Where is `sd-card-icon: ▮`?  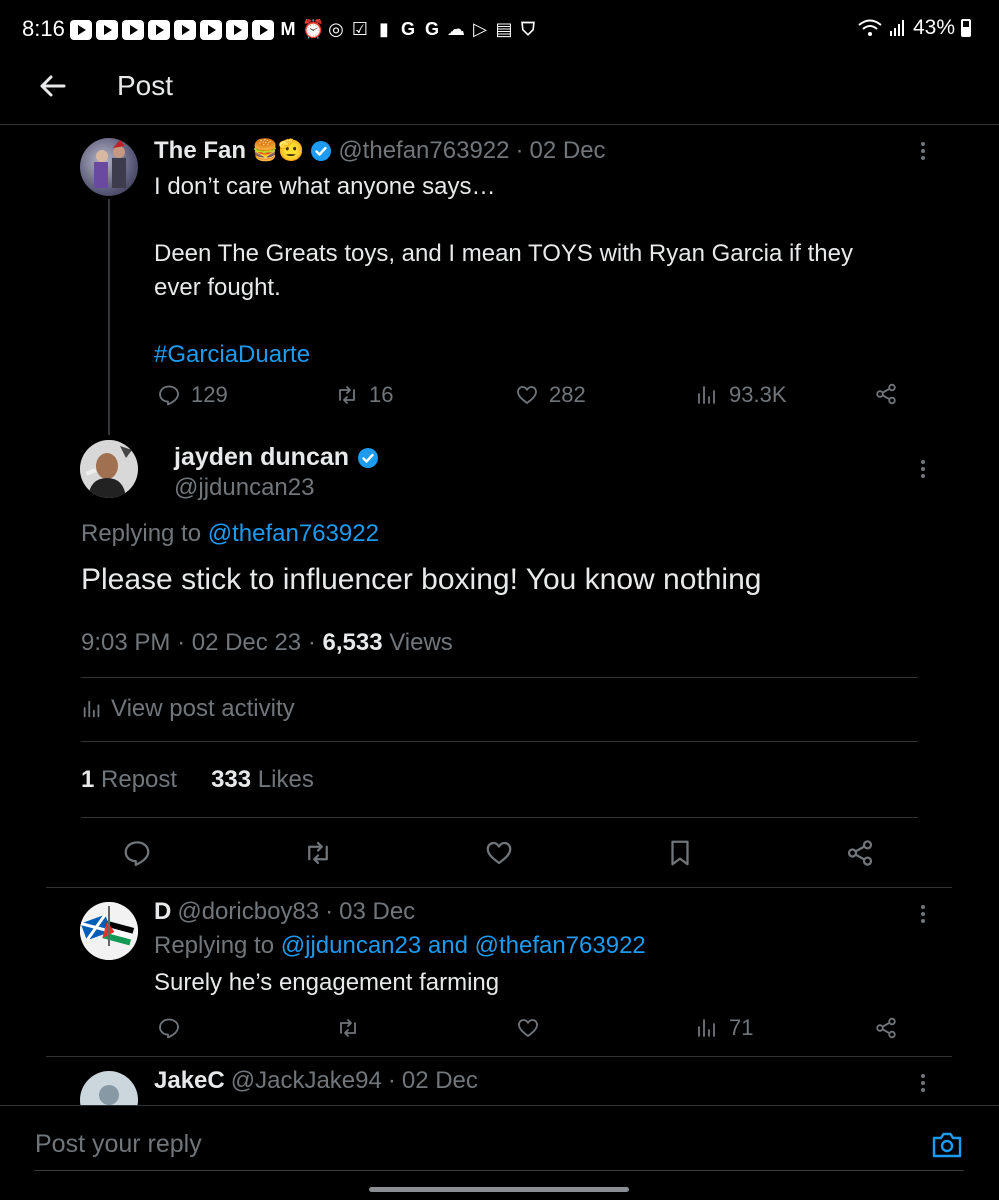 sd-card-icon: ▮ is located at coordinates (384, 29).